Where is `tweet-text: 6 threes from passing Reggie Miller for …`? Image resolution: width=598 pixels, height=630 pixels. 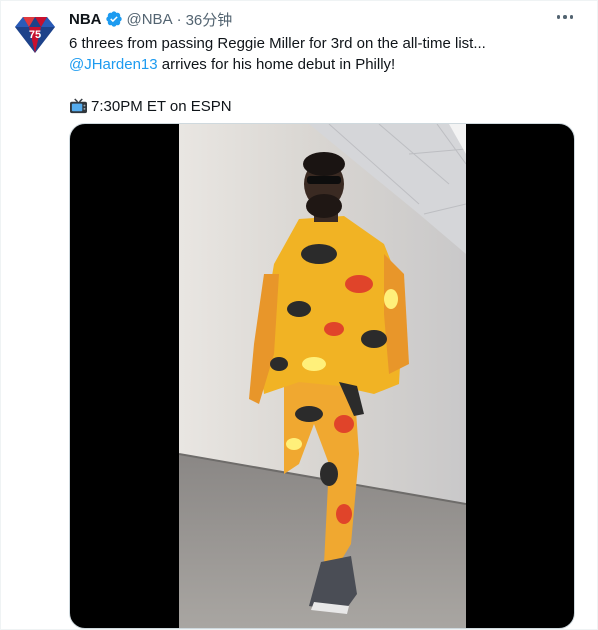 tweet-text: 6 threes from passing Reggie Miller for … is located at coordinates (324, 75).